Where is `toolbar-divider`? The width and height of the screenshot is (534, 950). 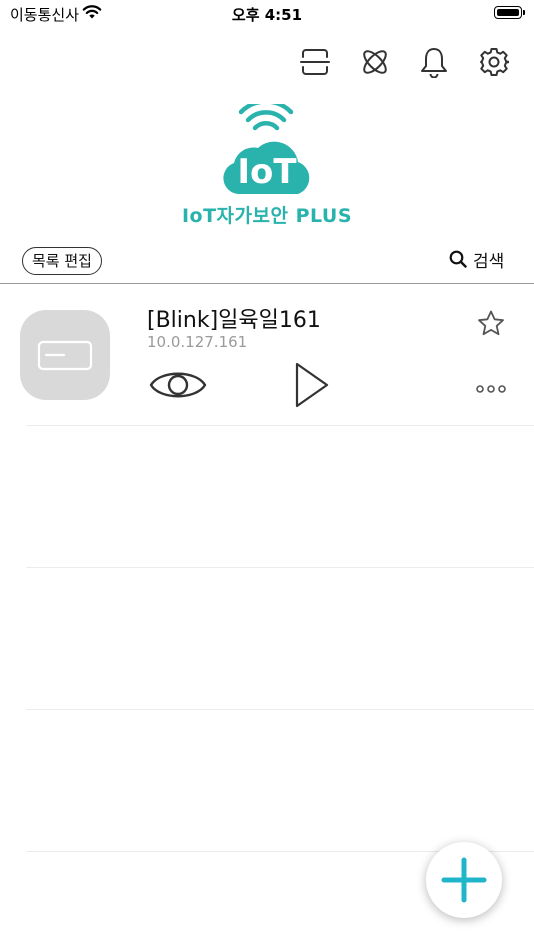
toolbar-divider is located at coordinates (267, 283).